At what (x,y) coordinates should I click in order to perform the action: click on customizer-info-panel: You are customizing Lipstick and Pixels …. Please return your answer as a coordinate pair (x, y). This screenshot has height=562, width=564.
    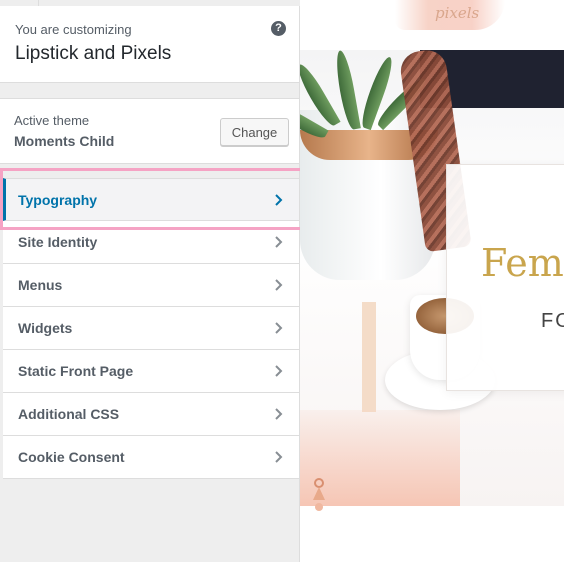
    Looking at the image, I should click on (149, 44).